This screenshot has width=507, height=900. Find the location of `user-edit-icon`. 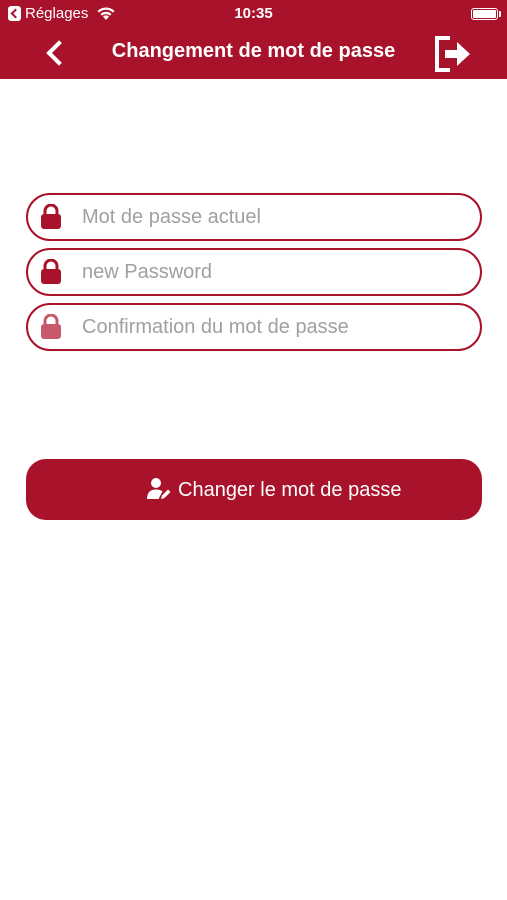

user-edit-icon is located at coordinates (159, 488).